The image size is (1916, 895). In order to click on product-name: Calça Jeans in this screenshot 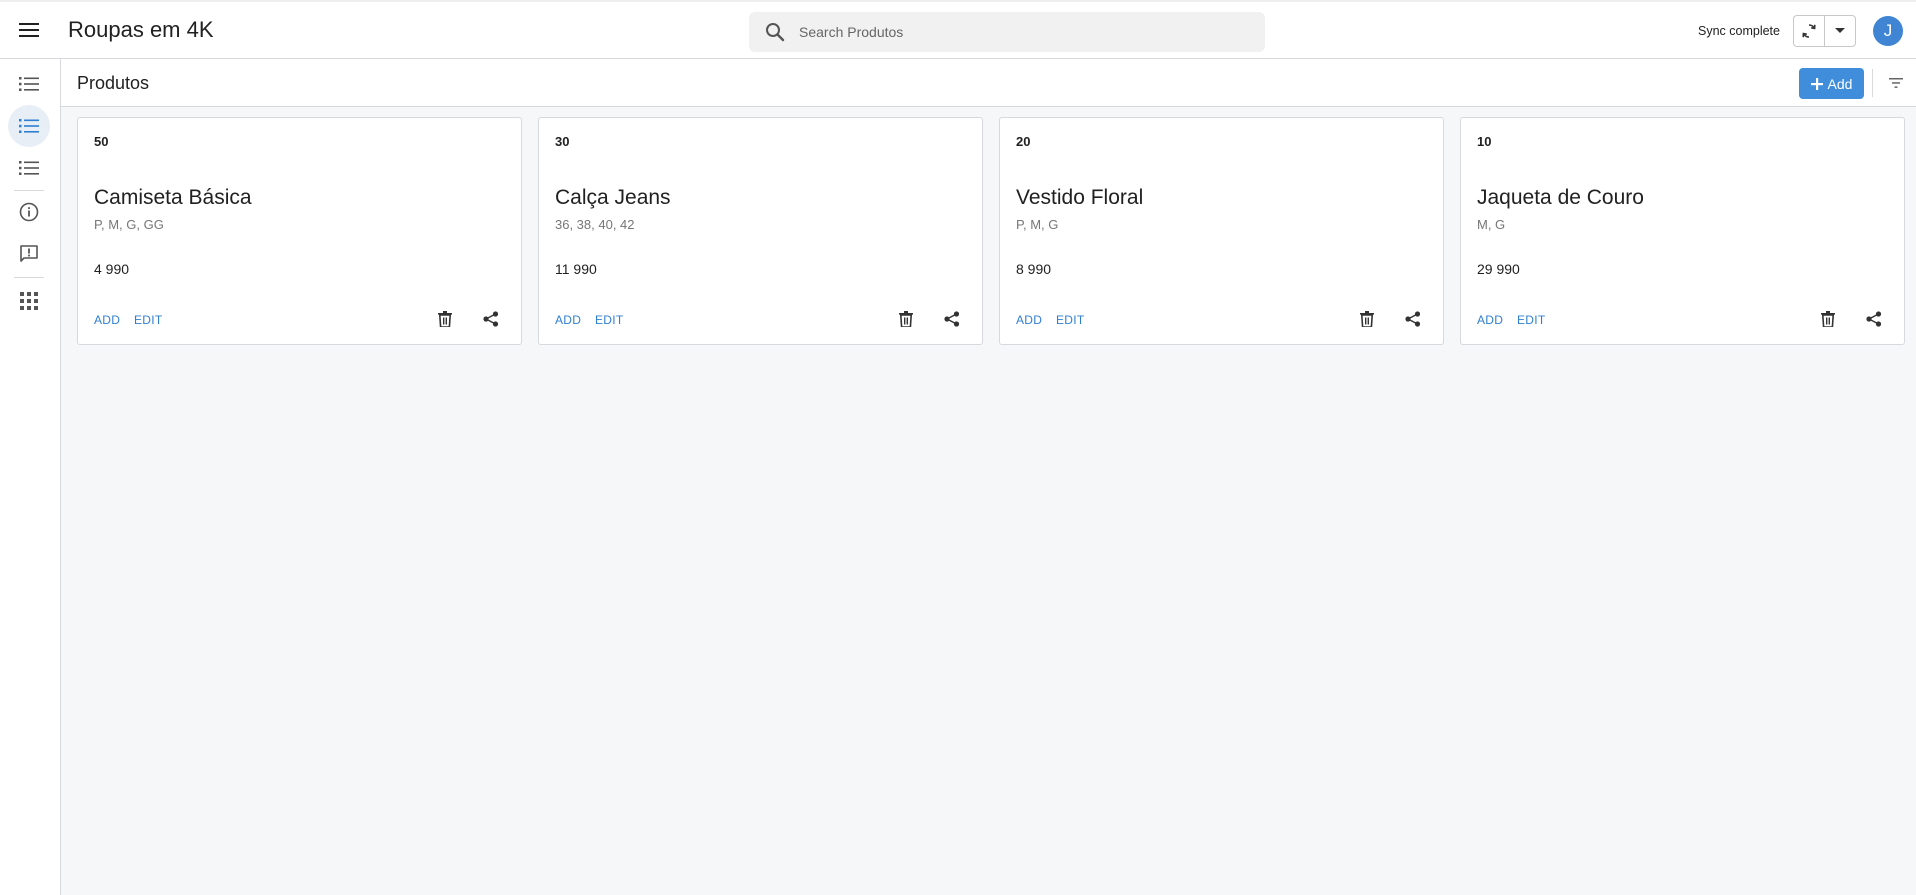, I will do `click(613, 197)`.